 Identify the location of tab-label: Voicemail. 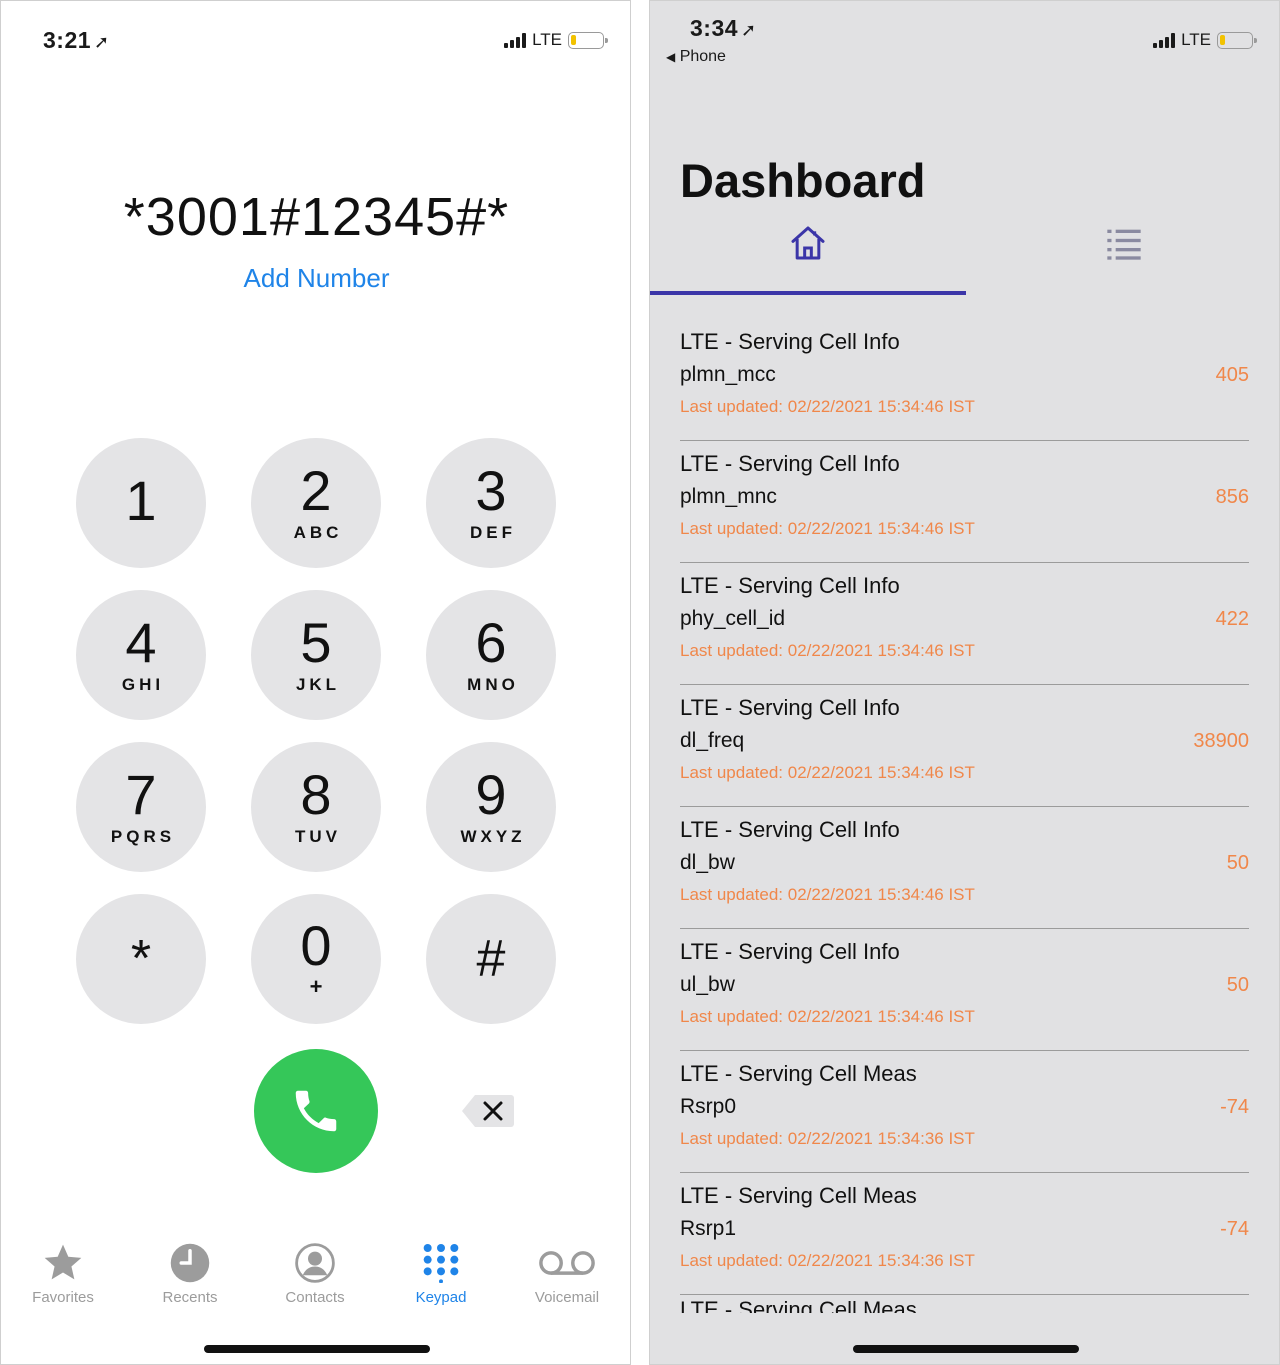
(567, 1297).